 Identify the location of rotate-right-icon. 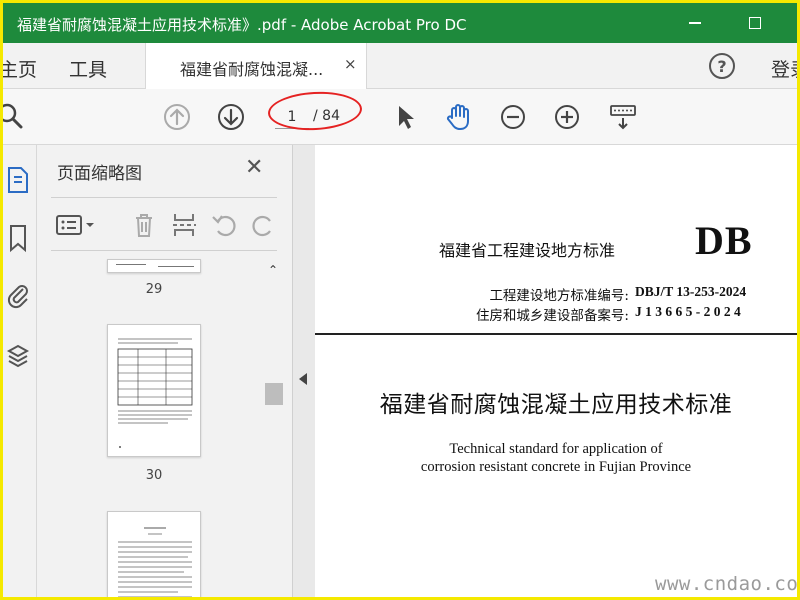
(264, 225).